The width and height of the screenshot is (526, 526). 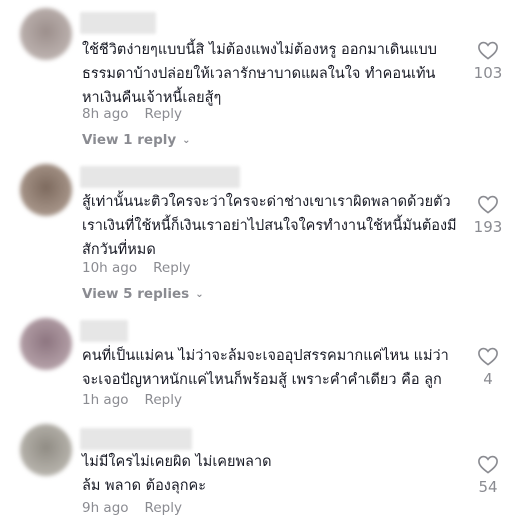 I want to click on like-button: 54, so click(x=488, y=475).